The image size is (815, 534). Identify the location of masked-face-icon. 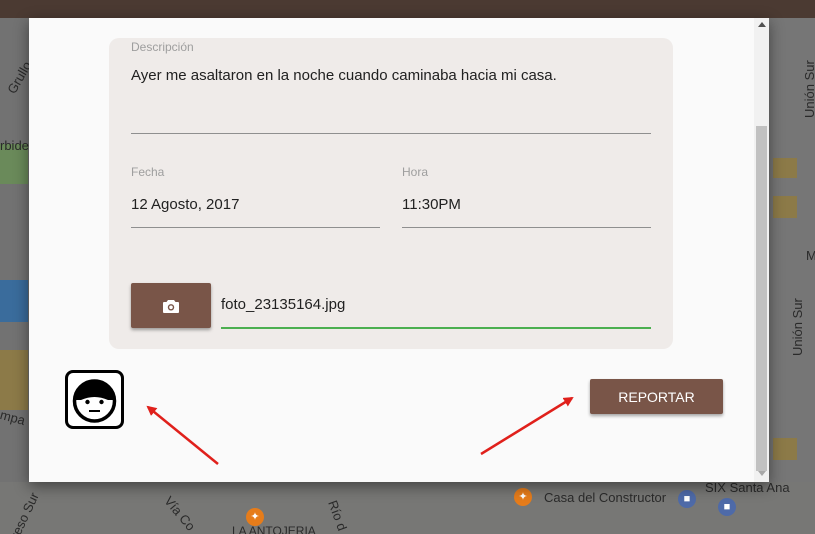
(94, 401).